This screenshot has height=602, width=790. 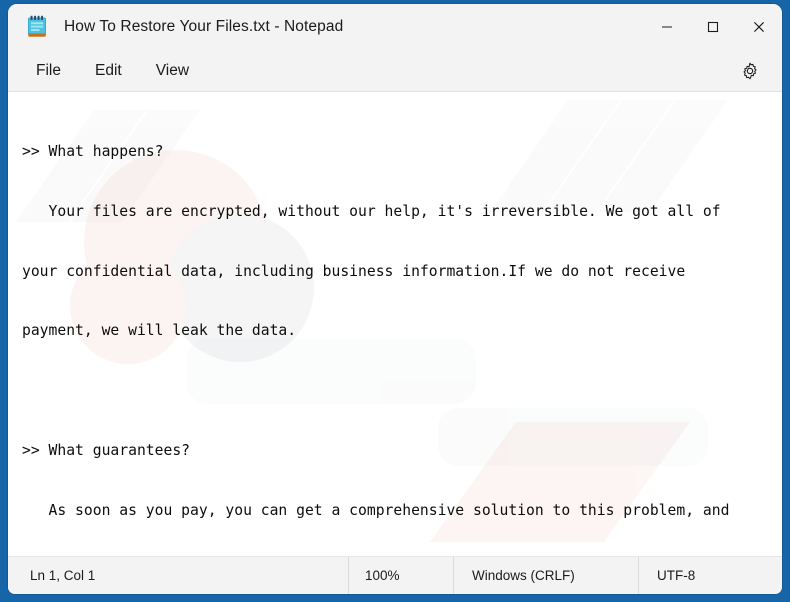 I want to click on minimize-button, so click(x=667, y=27).